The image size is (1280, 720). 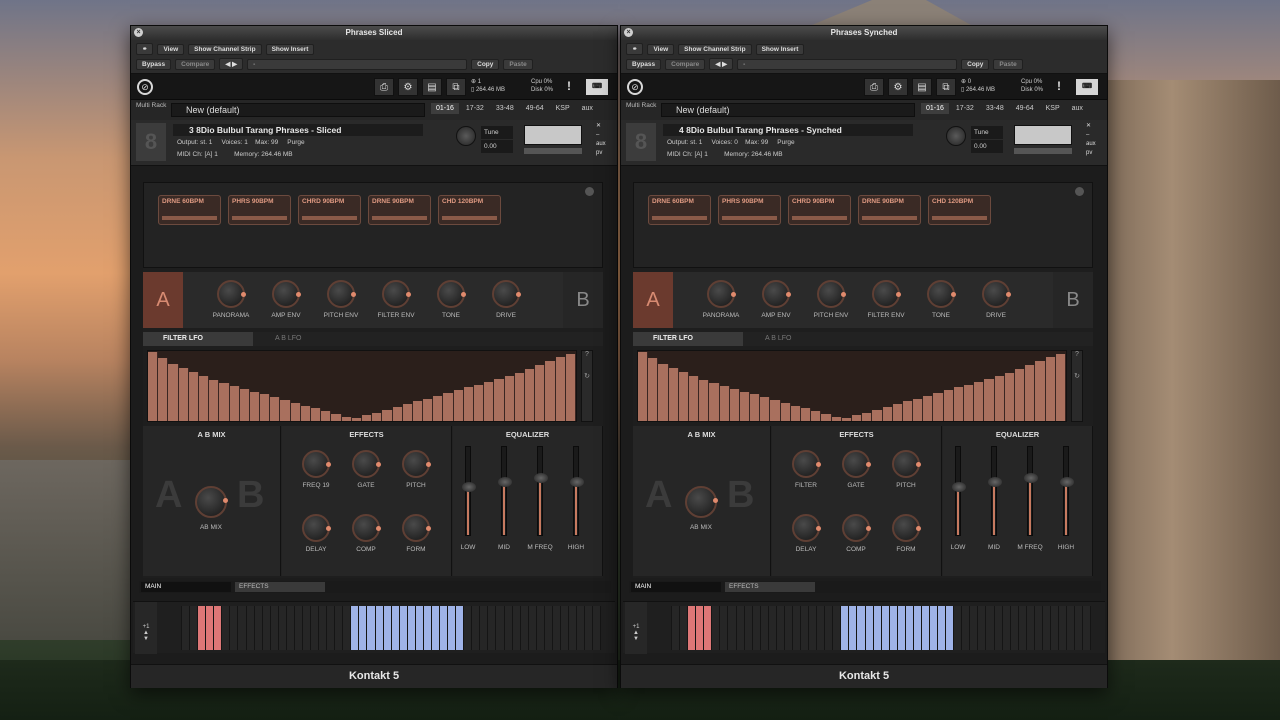 What do you see at coordinates (995, 491) in the screenshot?
I see `eq-mid-slider` at bounding box center [995, 491].